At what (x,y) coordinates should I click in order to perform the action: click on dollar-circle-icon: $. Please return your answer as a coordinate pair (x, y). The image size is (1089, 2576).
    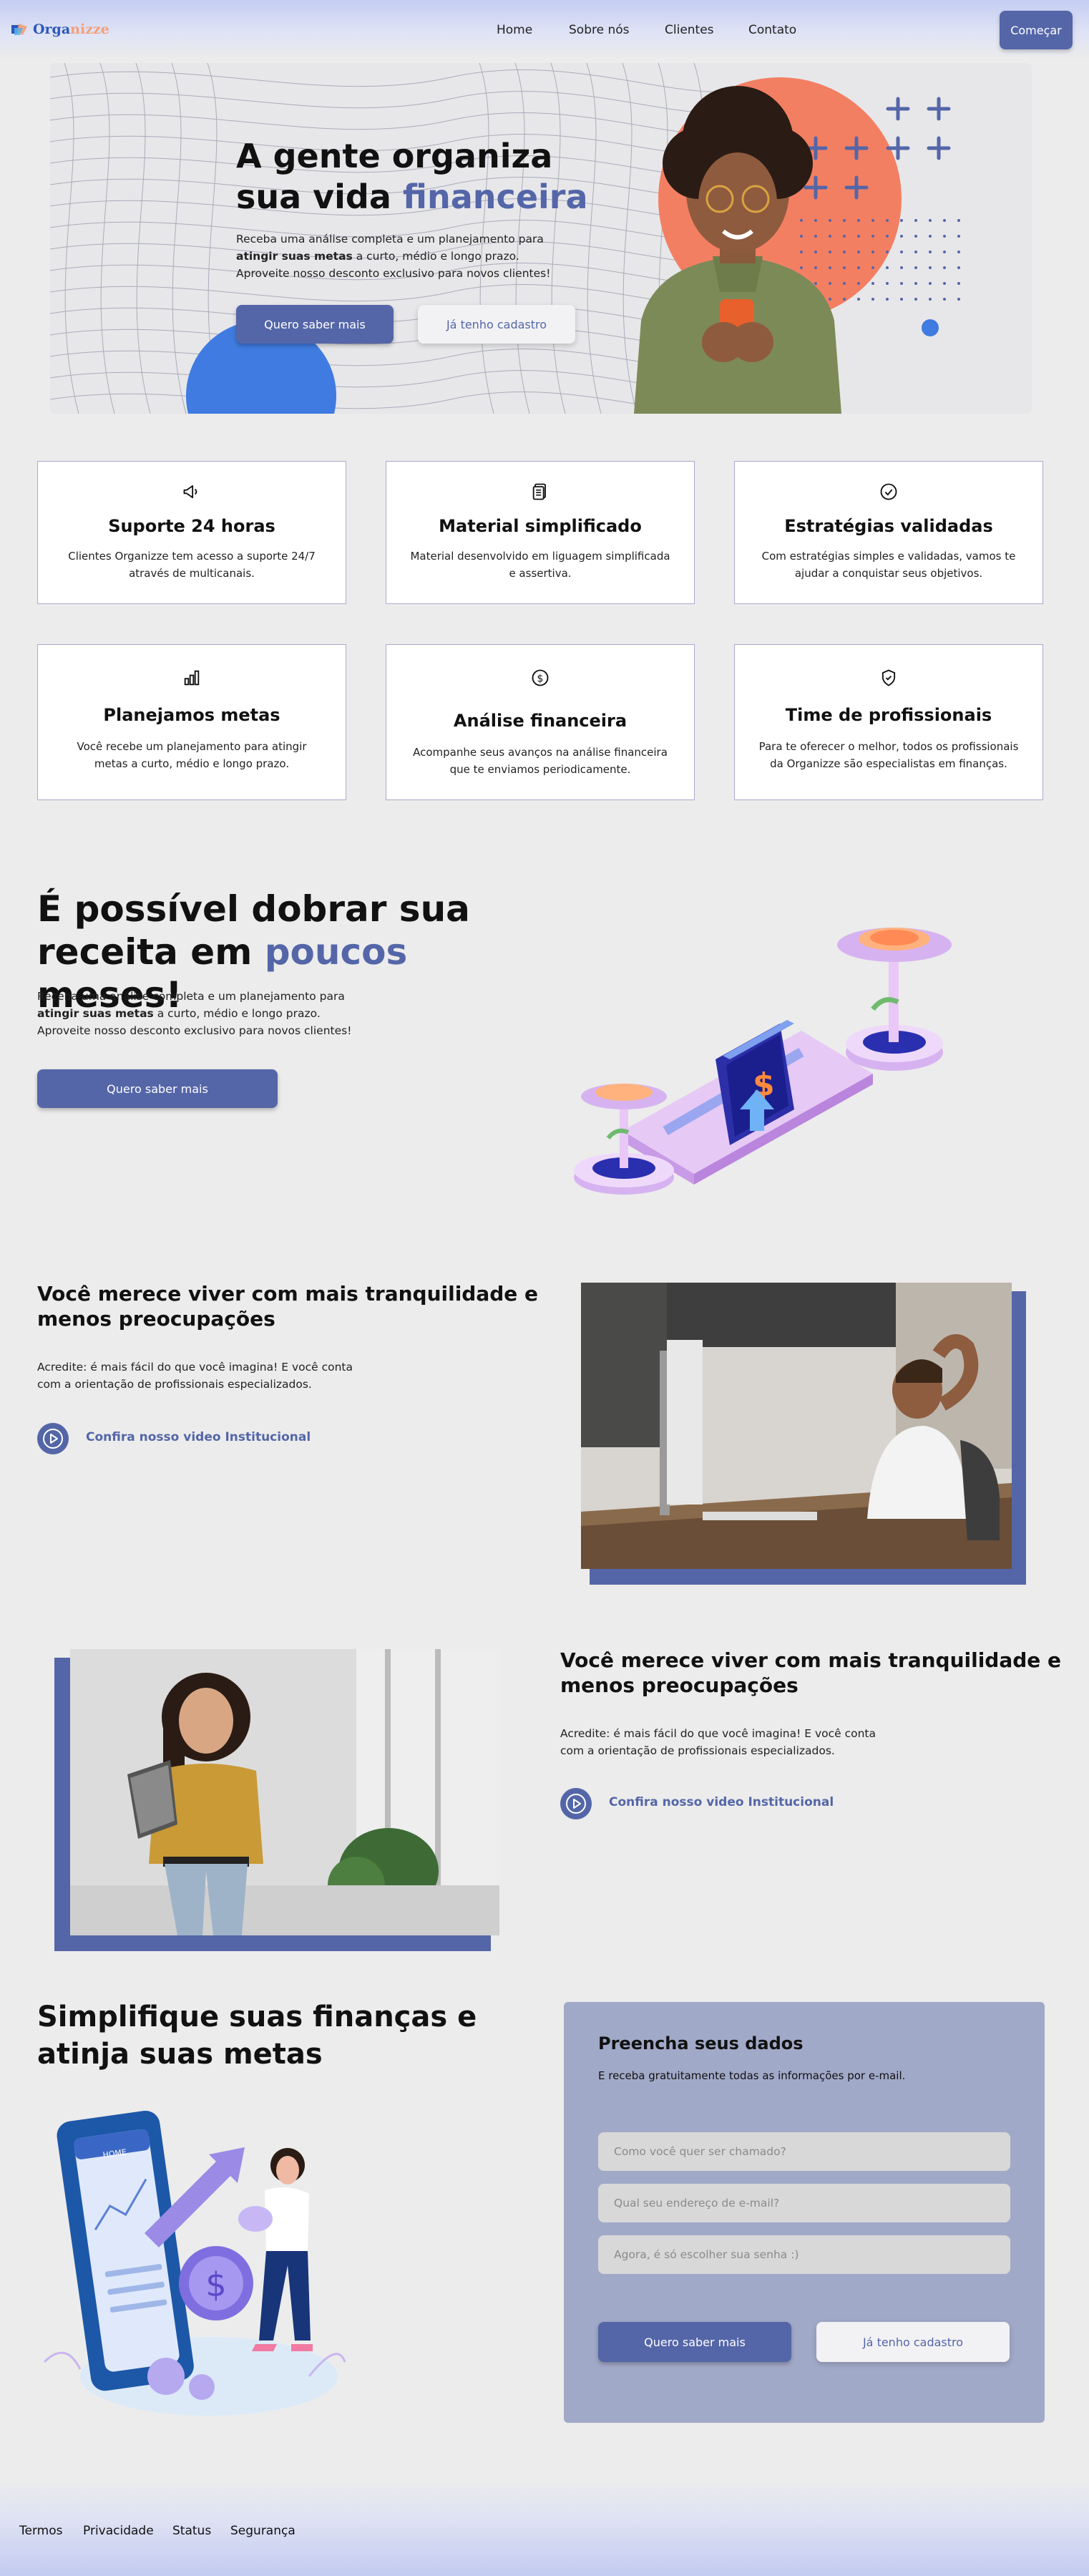
    Looking at the image, I should click on (541, 677).